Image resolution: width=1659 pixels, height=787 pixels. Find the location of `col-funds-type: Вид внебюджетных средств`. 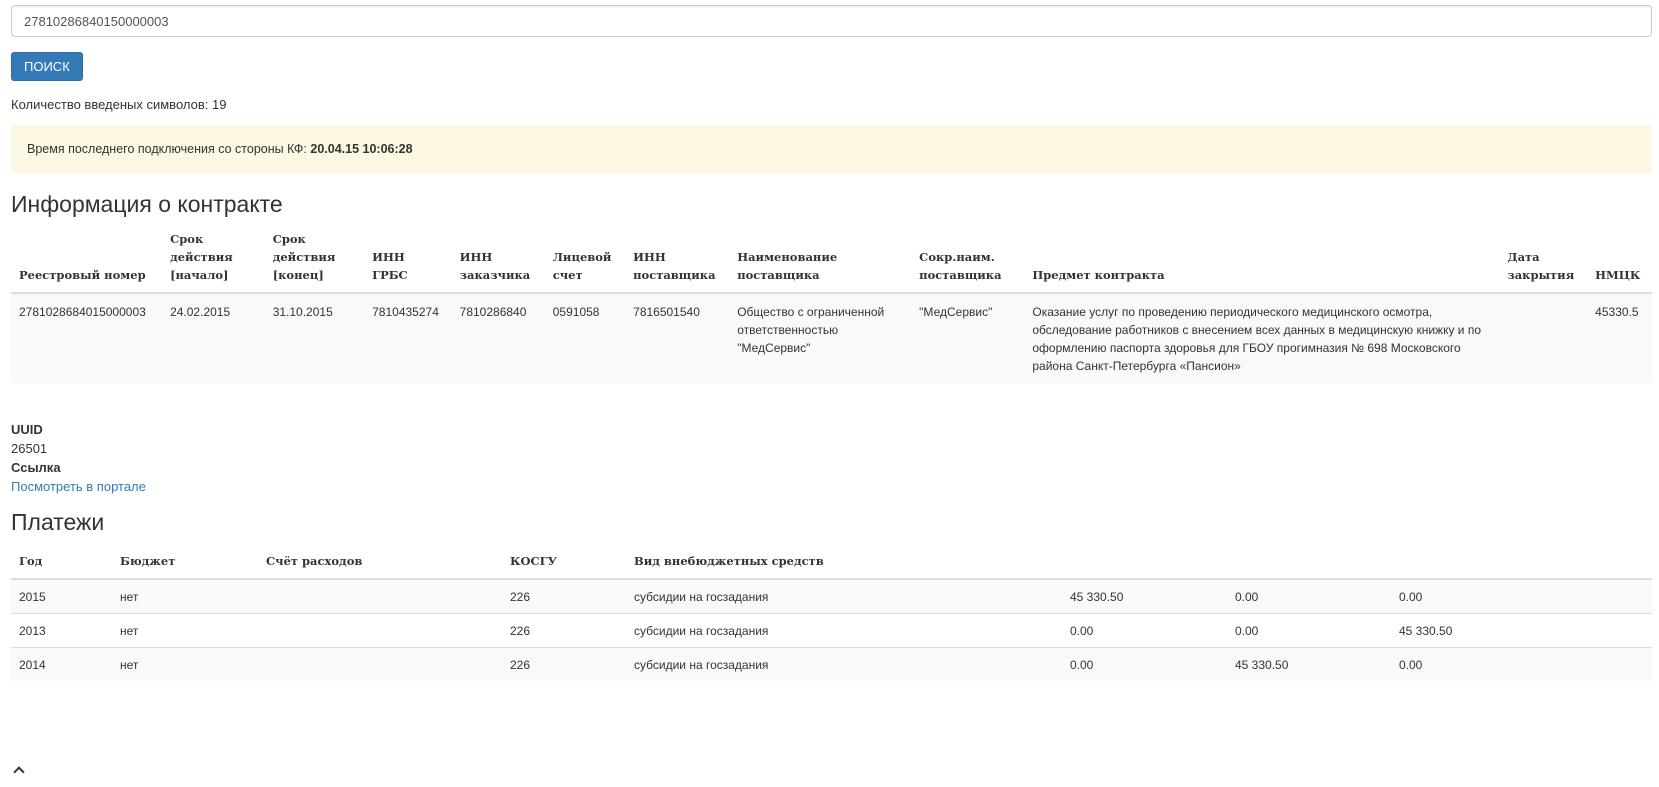

col-funds-type: Вид внебюджетных средств is located at coordinates (844, 562).